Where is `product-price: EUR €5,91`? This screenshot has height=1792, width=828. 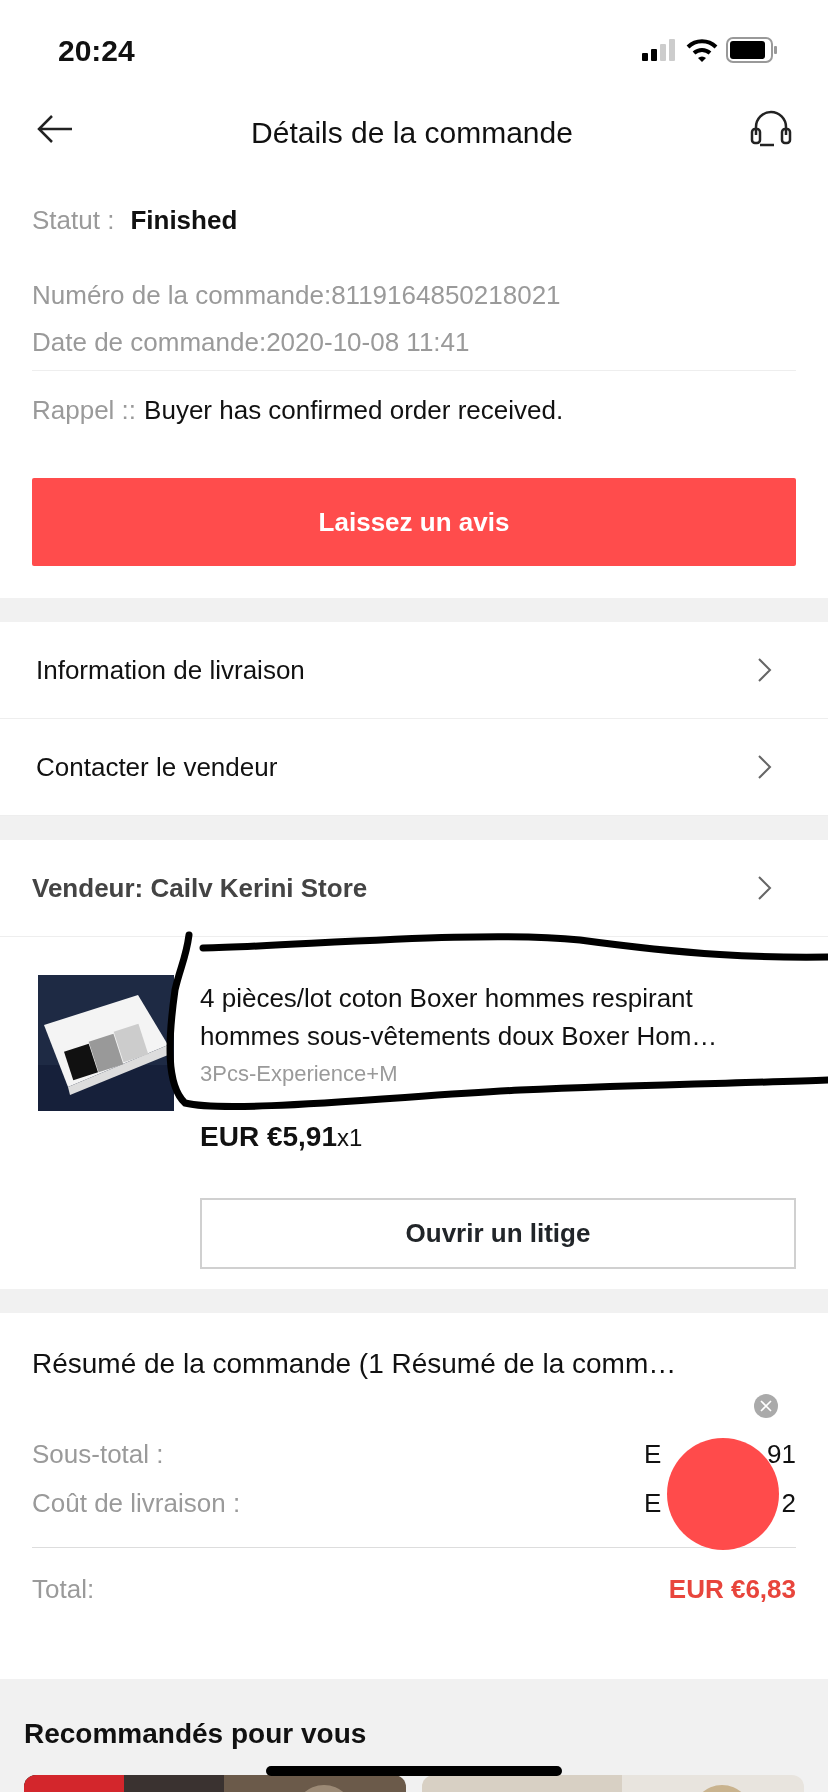 product-price: EUR €5,91 is located at coordinates (268, 1137).